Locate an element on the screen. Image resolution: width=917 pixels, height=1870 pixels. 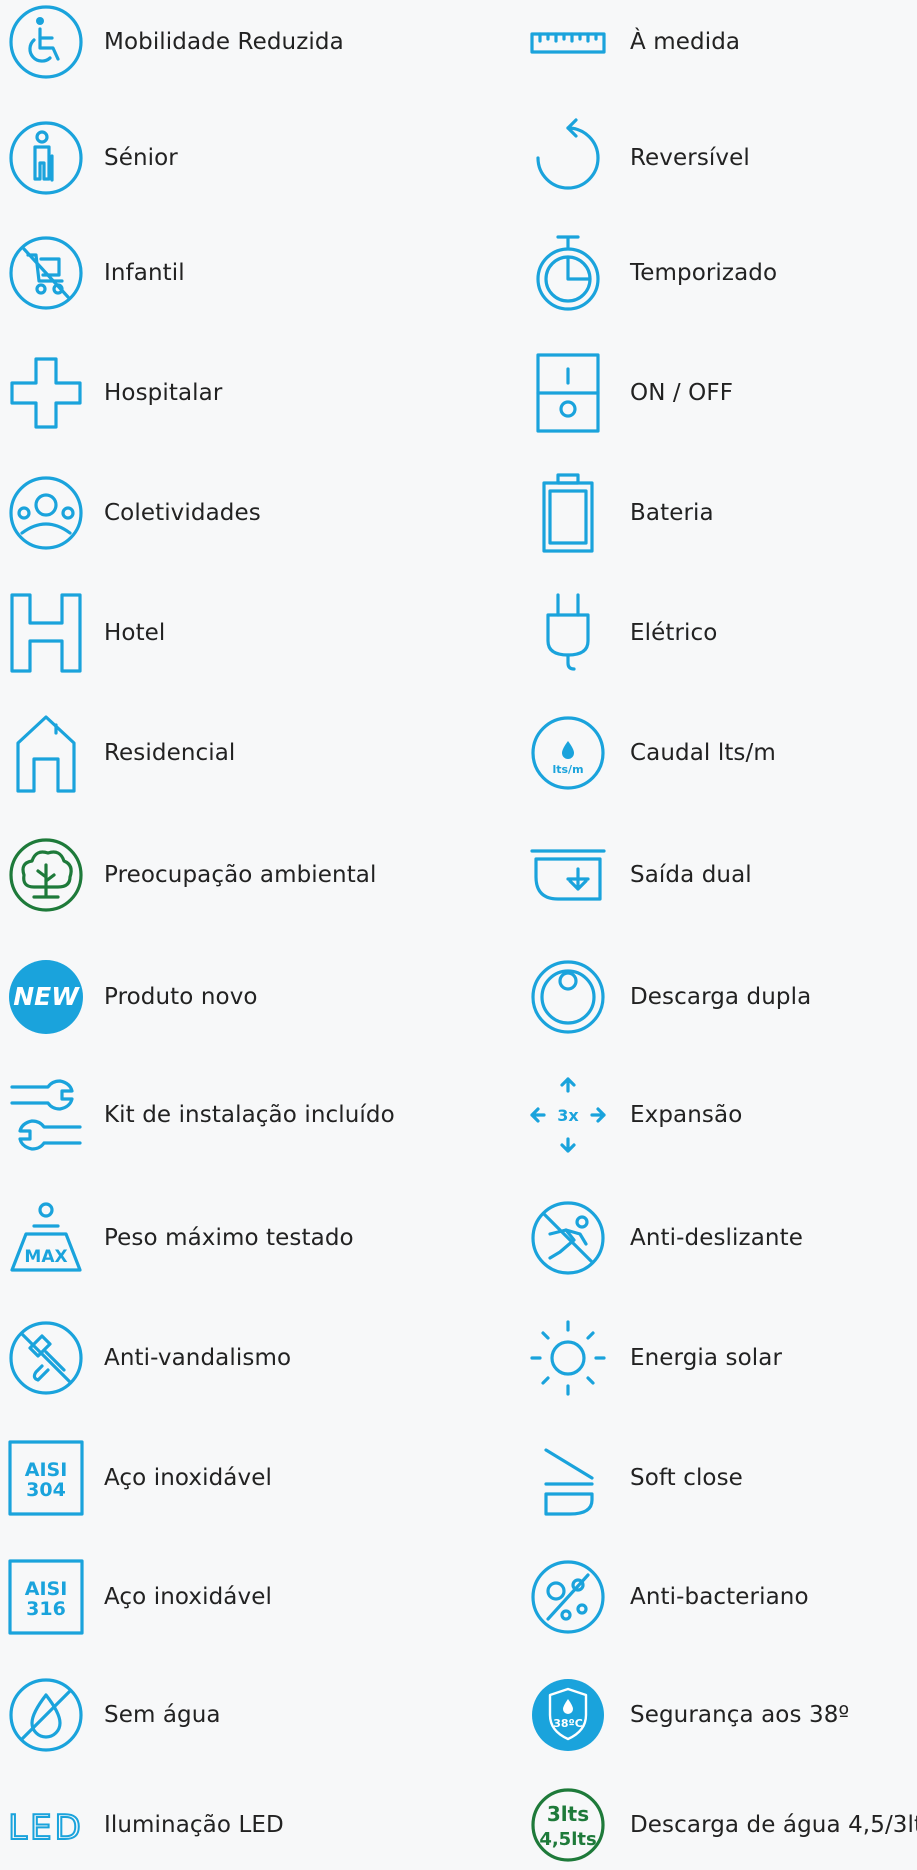
feature-item: Anti-vandalismo is located at coordinates (149, 1358).